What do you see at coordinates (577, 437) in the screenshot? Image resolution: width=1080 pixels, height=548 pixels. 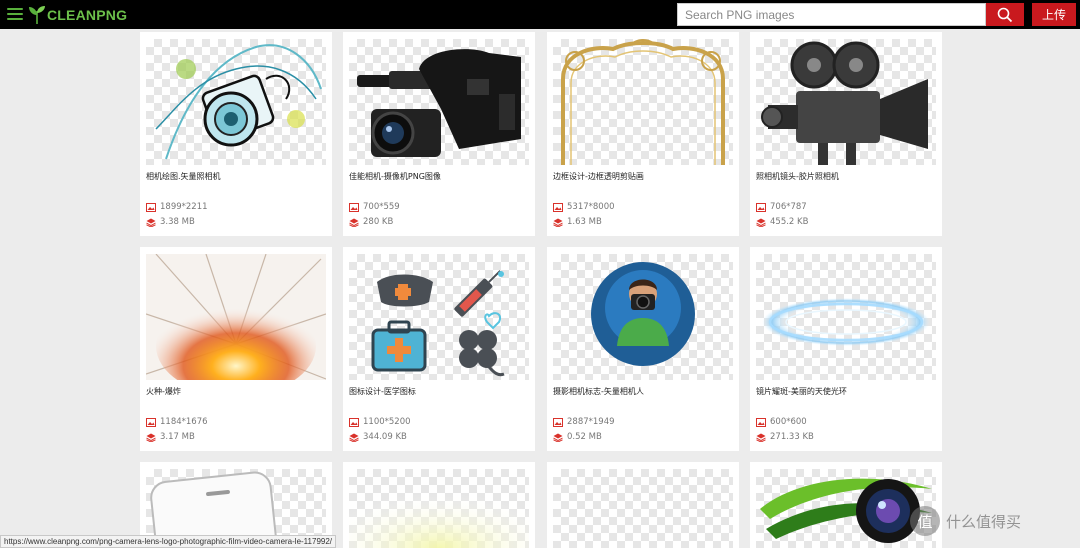 I see `file-size: 0.52 MB` at bounding box center [577, 437].